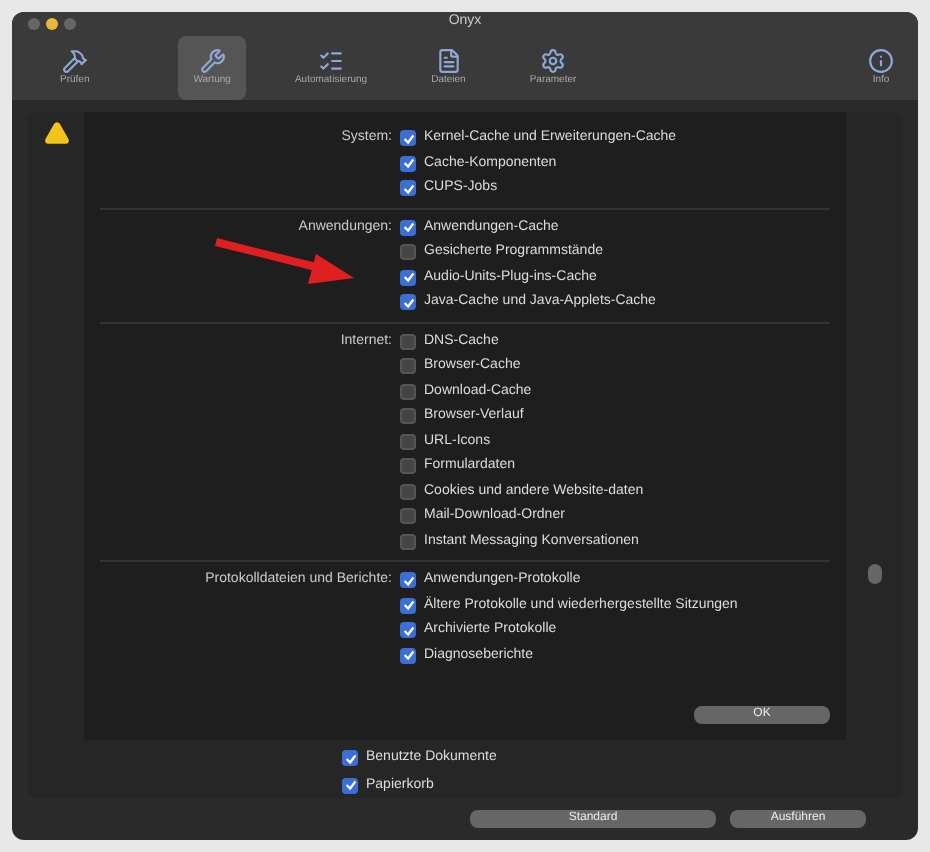 The width and height of the screenshot is (930, 852). Describe the element at coordinates (52, 23) in the screenshot. I see `minimize-button` at that location.